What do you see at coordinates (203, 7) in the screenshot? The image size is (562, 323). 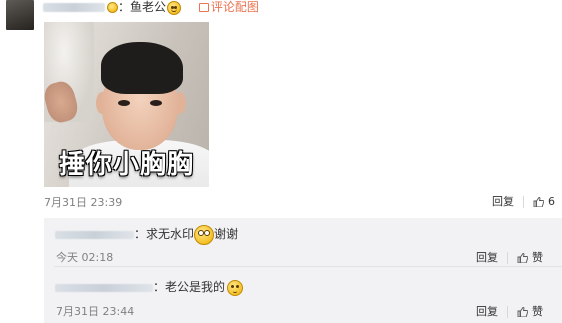 I see `image-icon` at bounding box center [203, 7].